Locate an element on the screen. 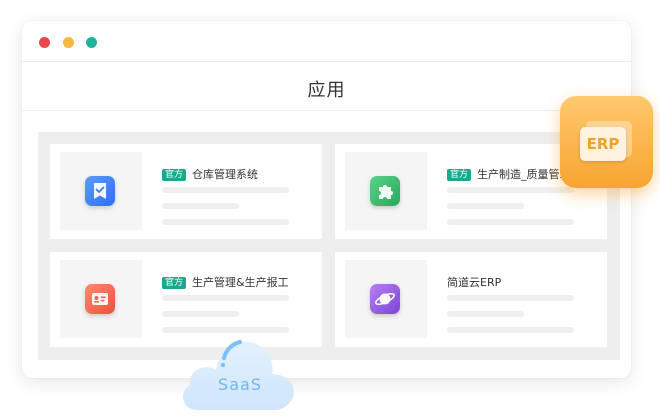 This screenshot has height=419, width=660. app-card-title: 仓库管理系统 is located at coordinates (225, 174).